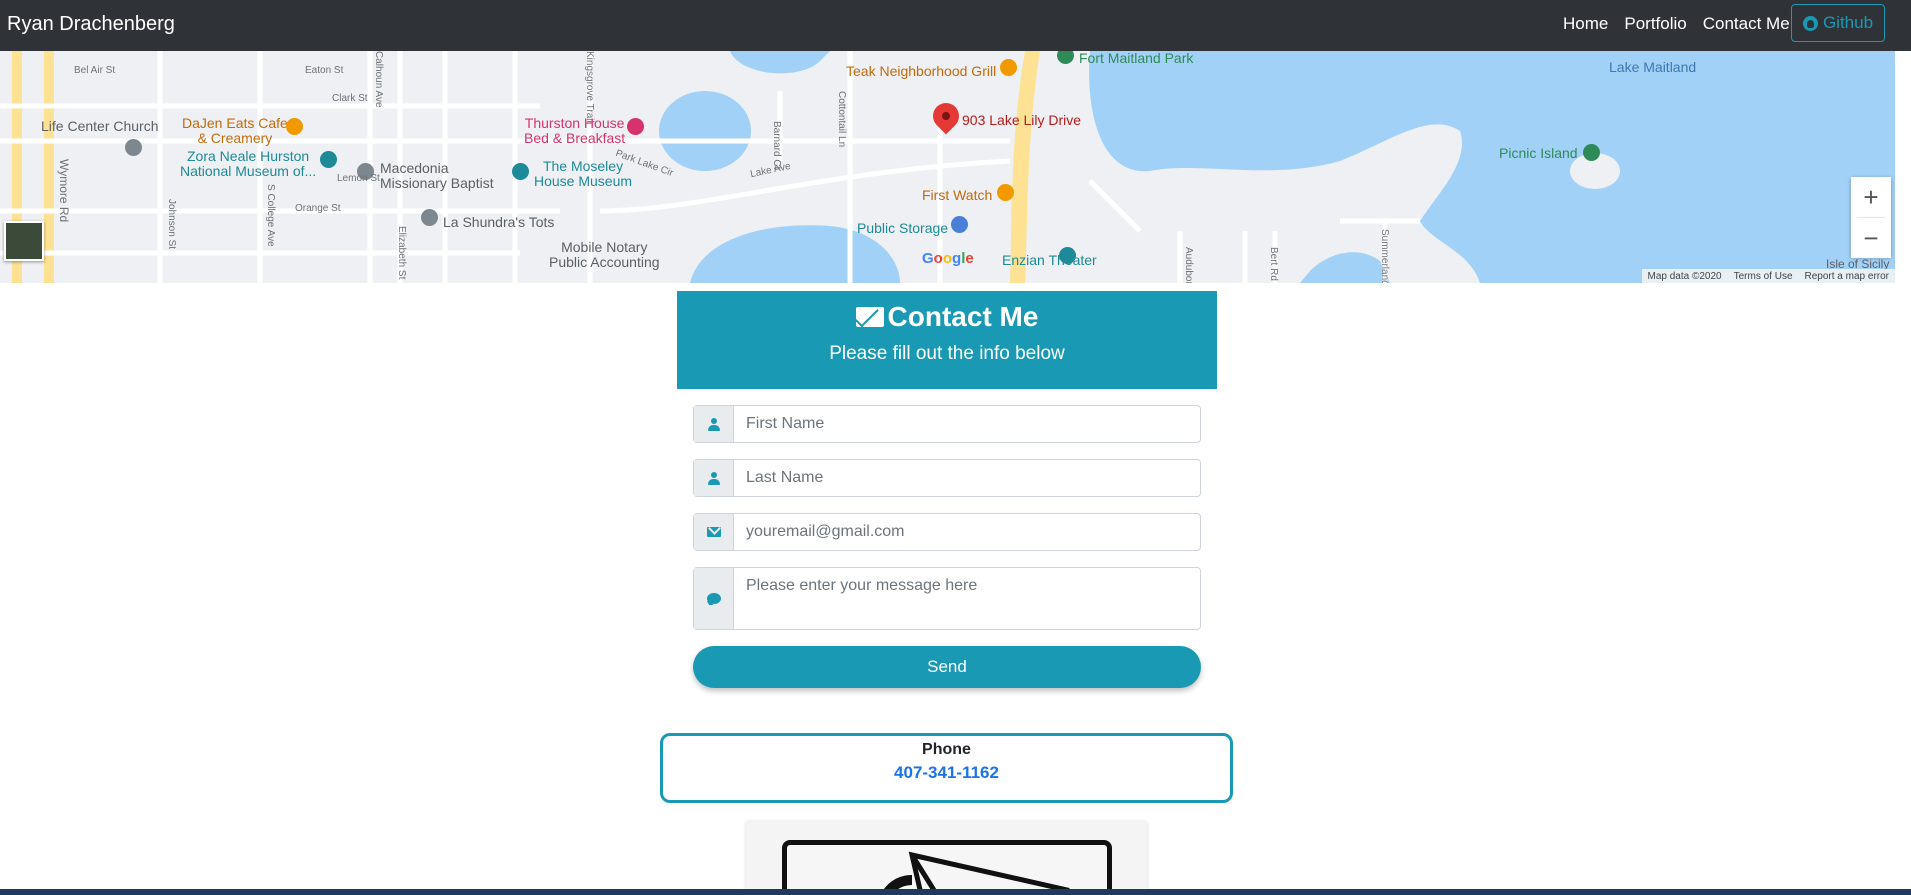 This screenshot has height=895, width=1911. What do you see at coordinates (583, 174) in the screenshot?
I see `poi-moseley: The Moseley House Museum` at bounding box center [583, 174].